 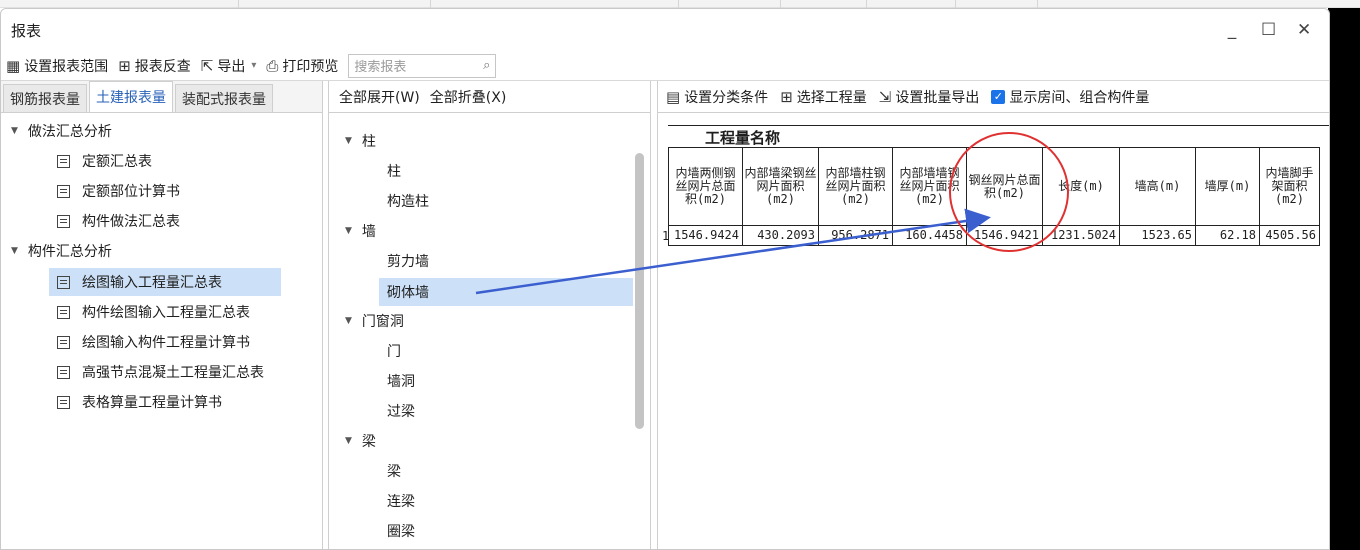 I want to click on tree-scrollbar, so click(x=639, y=291).